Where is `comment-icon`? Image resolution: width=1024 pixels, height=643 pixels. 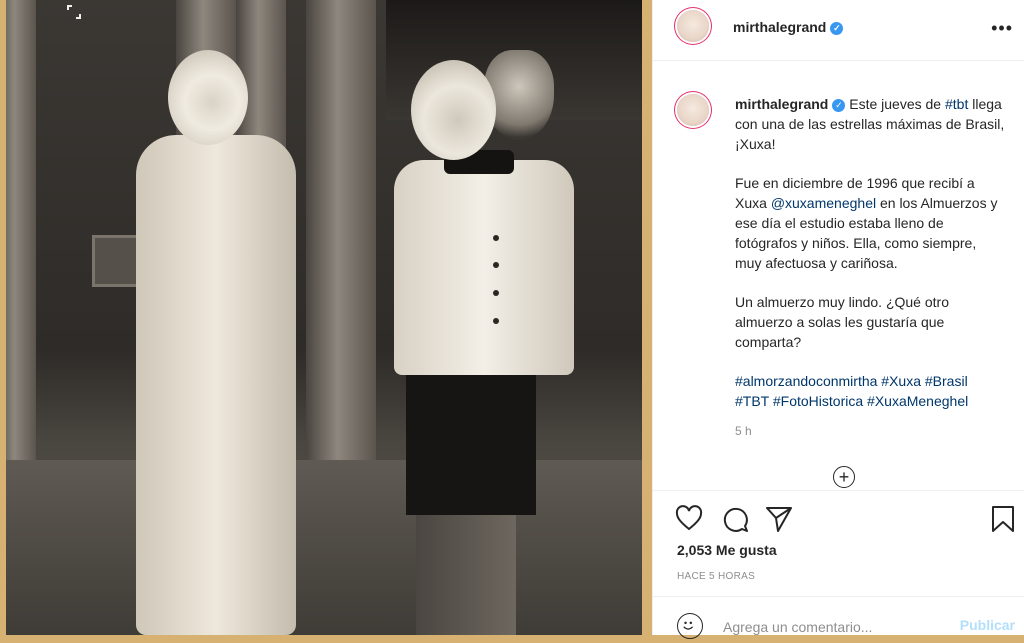 comment-icon is located at coordinates (735, 519).